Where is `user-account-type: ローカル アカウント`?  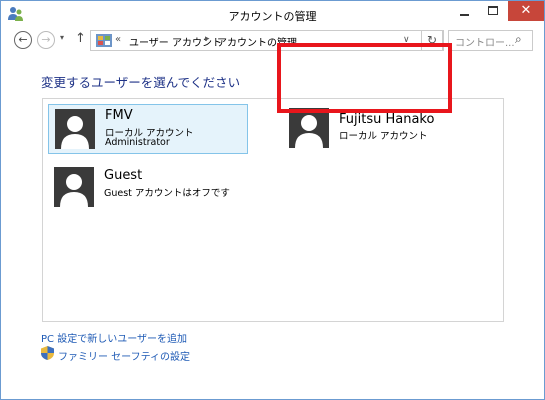 user-account-type: ローカル アカウント is located at coordinates (383, 136).